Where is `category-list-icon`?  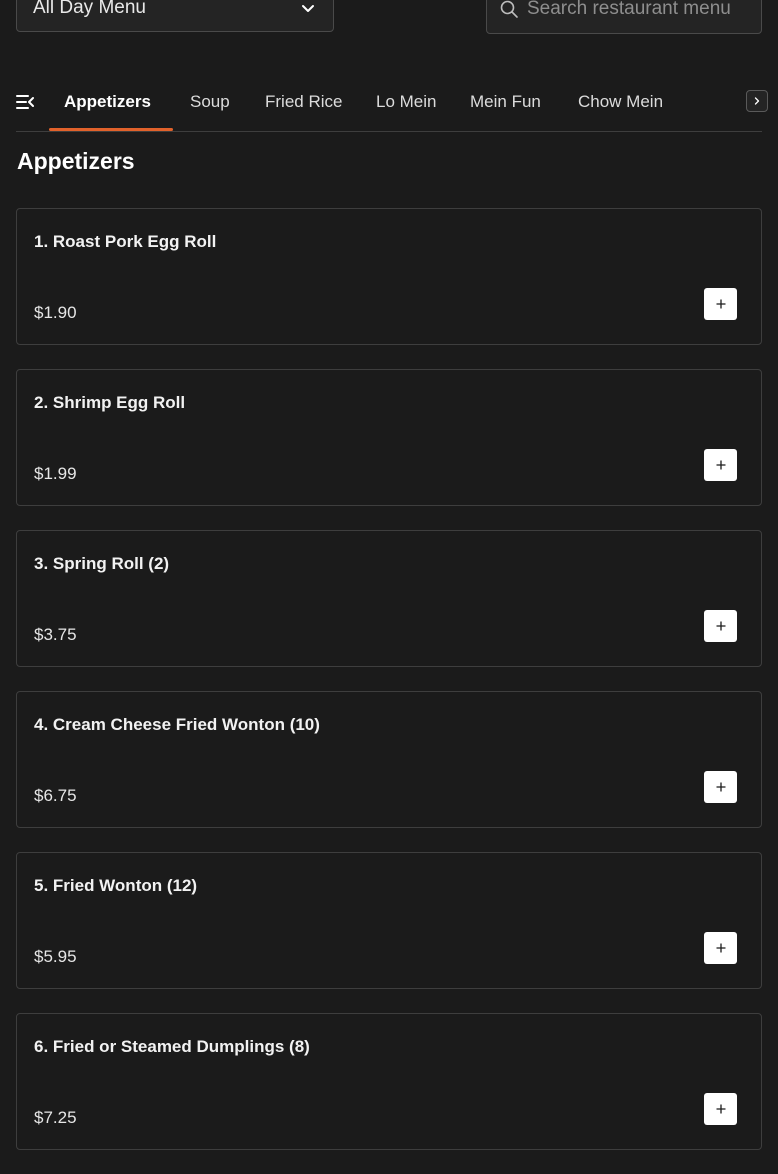
category-list-icon is located at coordinates (25, 102).